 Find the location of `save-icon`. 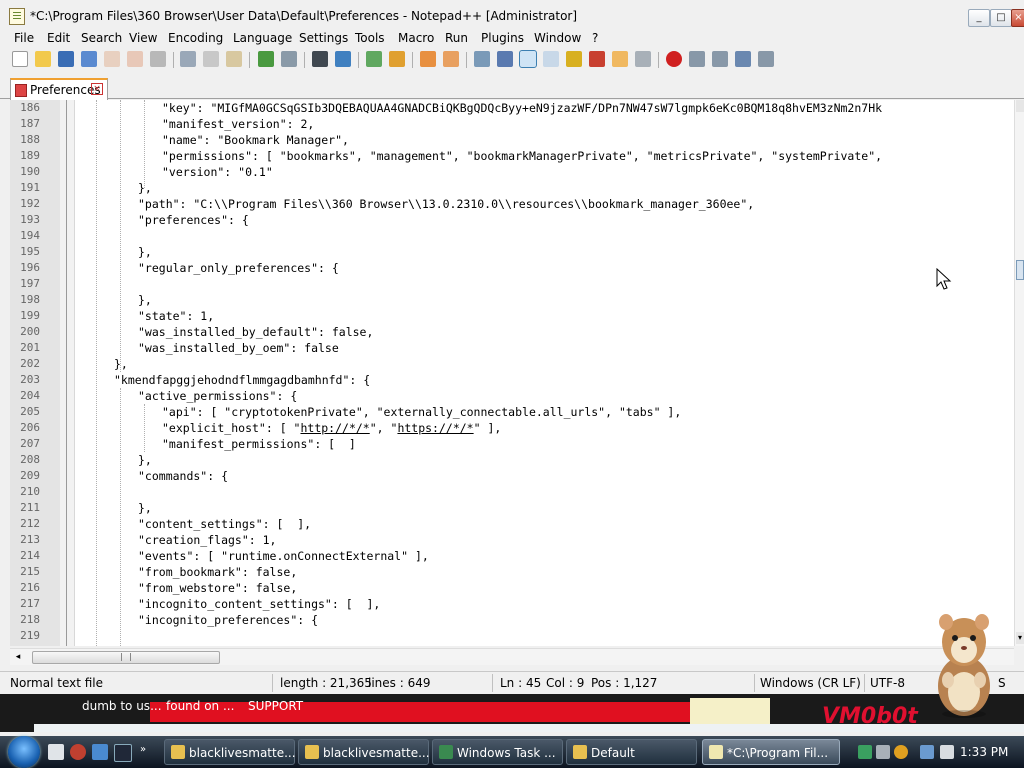

save-icon is located at coordinates (66, 59).